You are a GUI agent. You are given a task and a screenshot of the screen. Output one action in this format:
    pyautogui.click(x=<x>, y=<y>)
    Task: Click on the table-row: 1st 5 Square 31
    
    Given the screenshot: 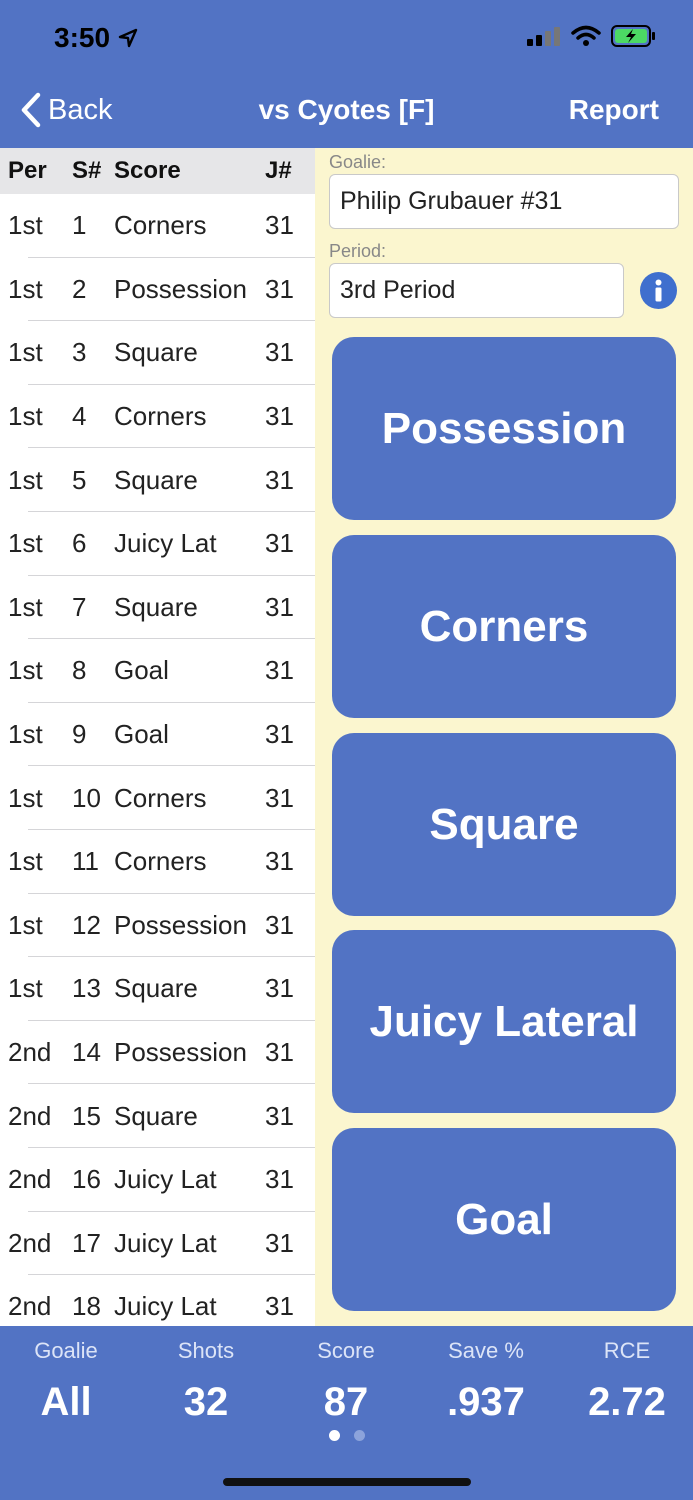 What is the action you would take?
    pyautogui.click(x=157, y=480)
    